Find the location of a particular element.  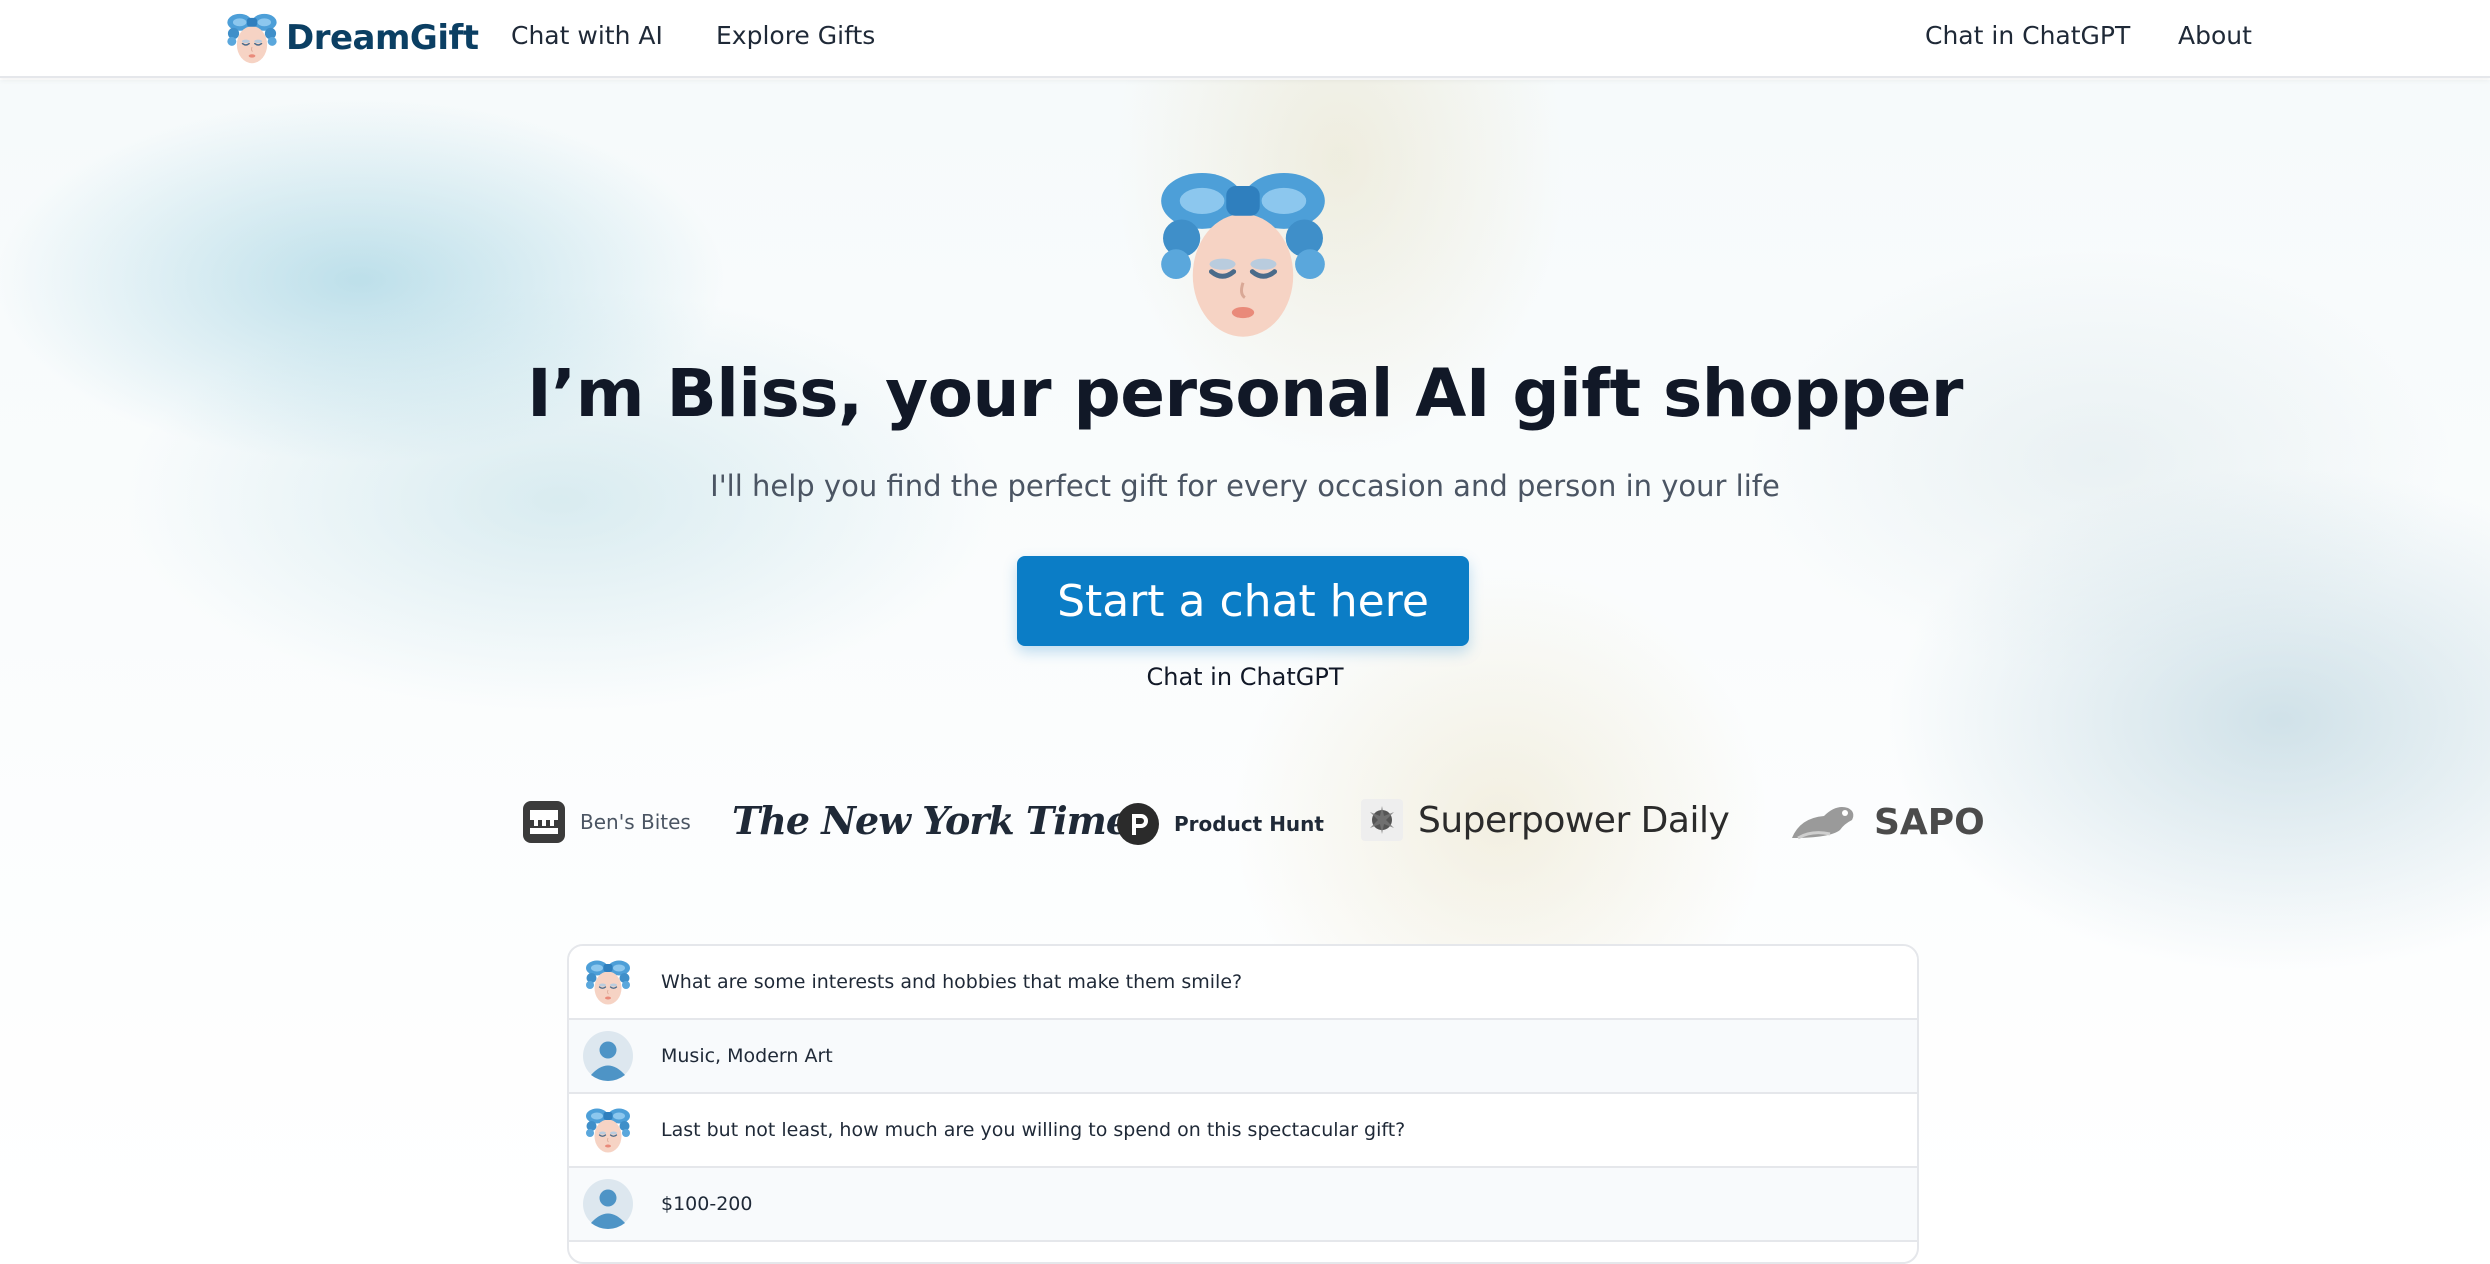

brand-logo-link: DreamGift is located at coordinates (351, 38).